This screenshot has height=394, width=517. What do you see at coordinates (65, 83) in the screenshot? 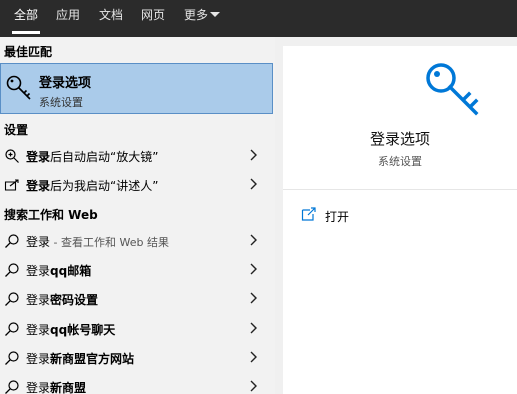
I see `best-match-title: 登录选项` at bounding box center [65, 83].